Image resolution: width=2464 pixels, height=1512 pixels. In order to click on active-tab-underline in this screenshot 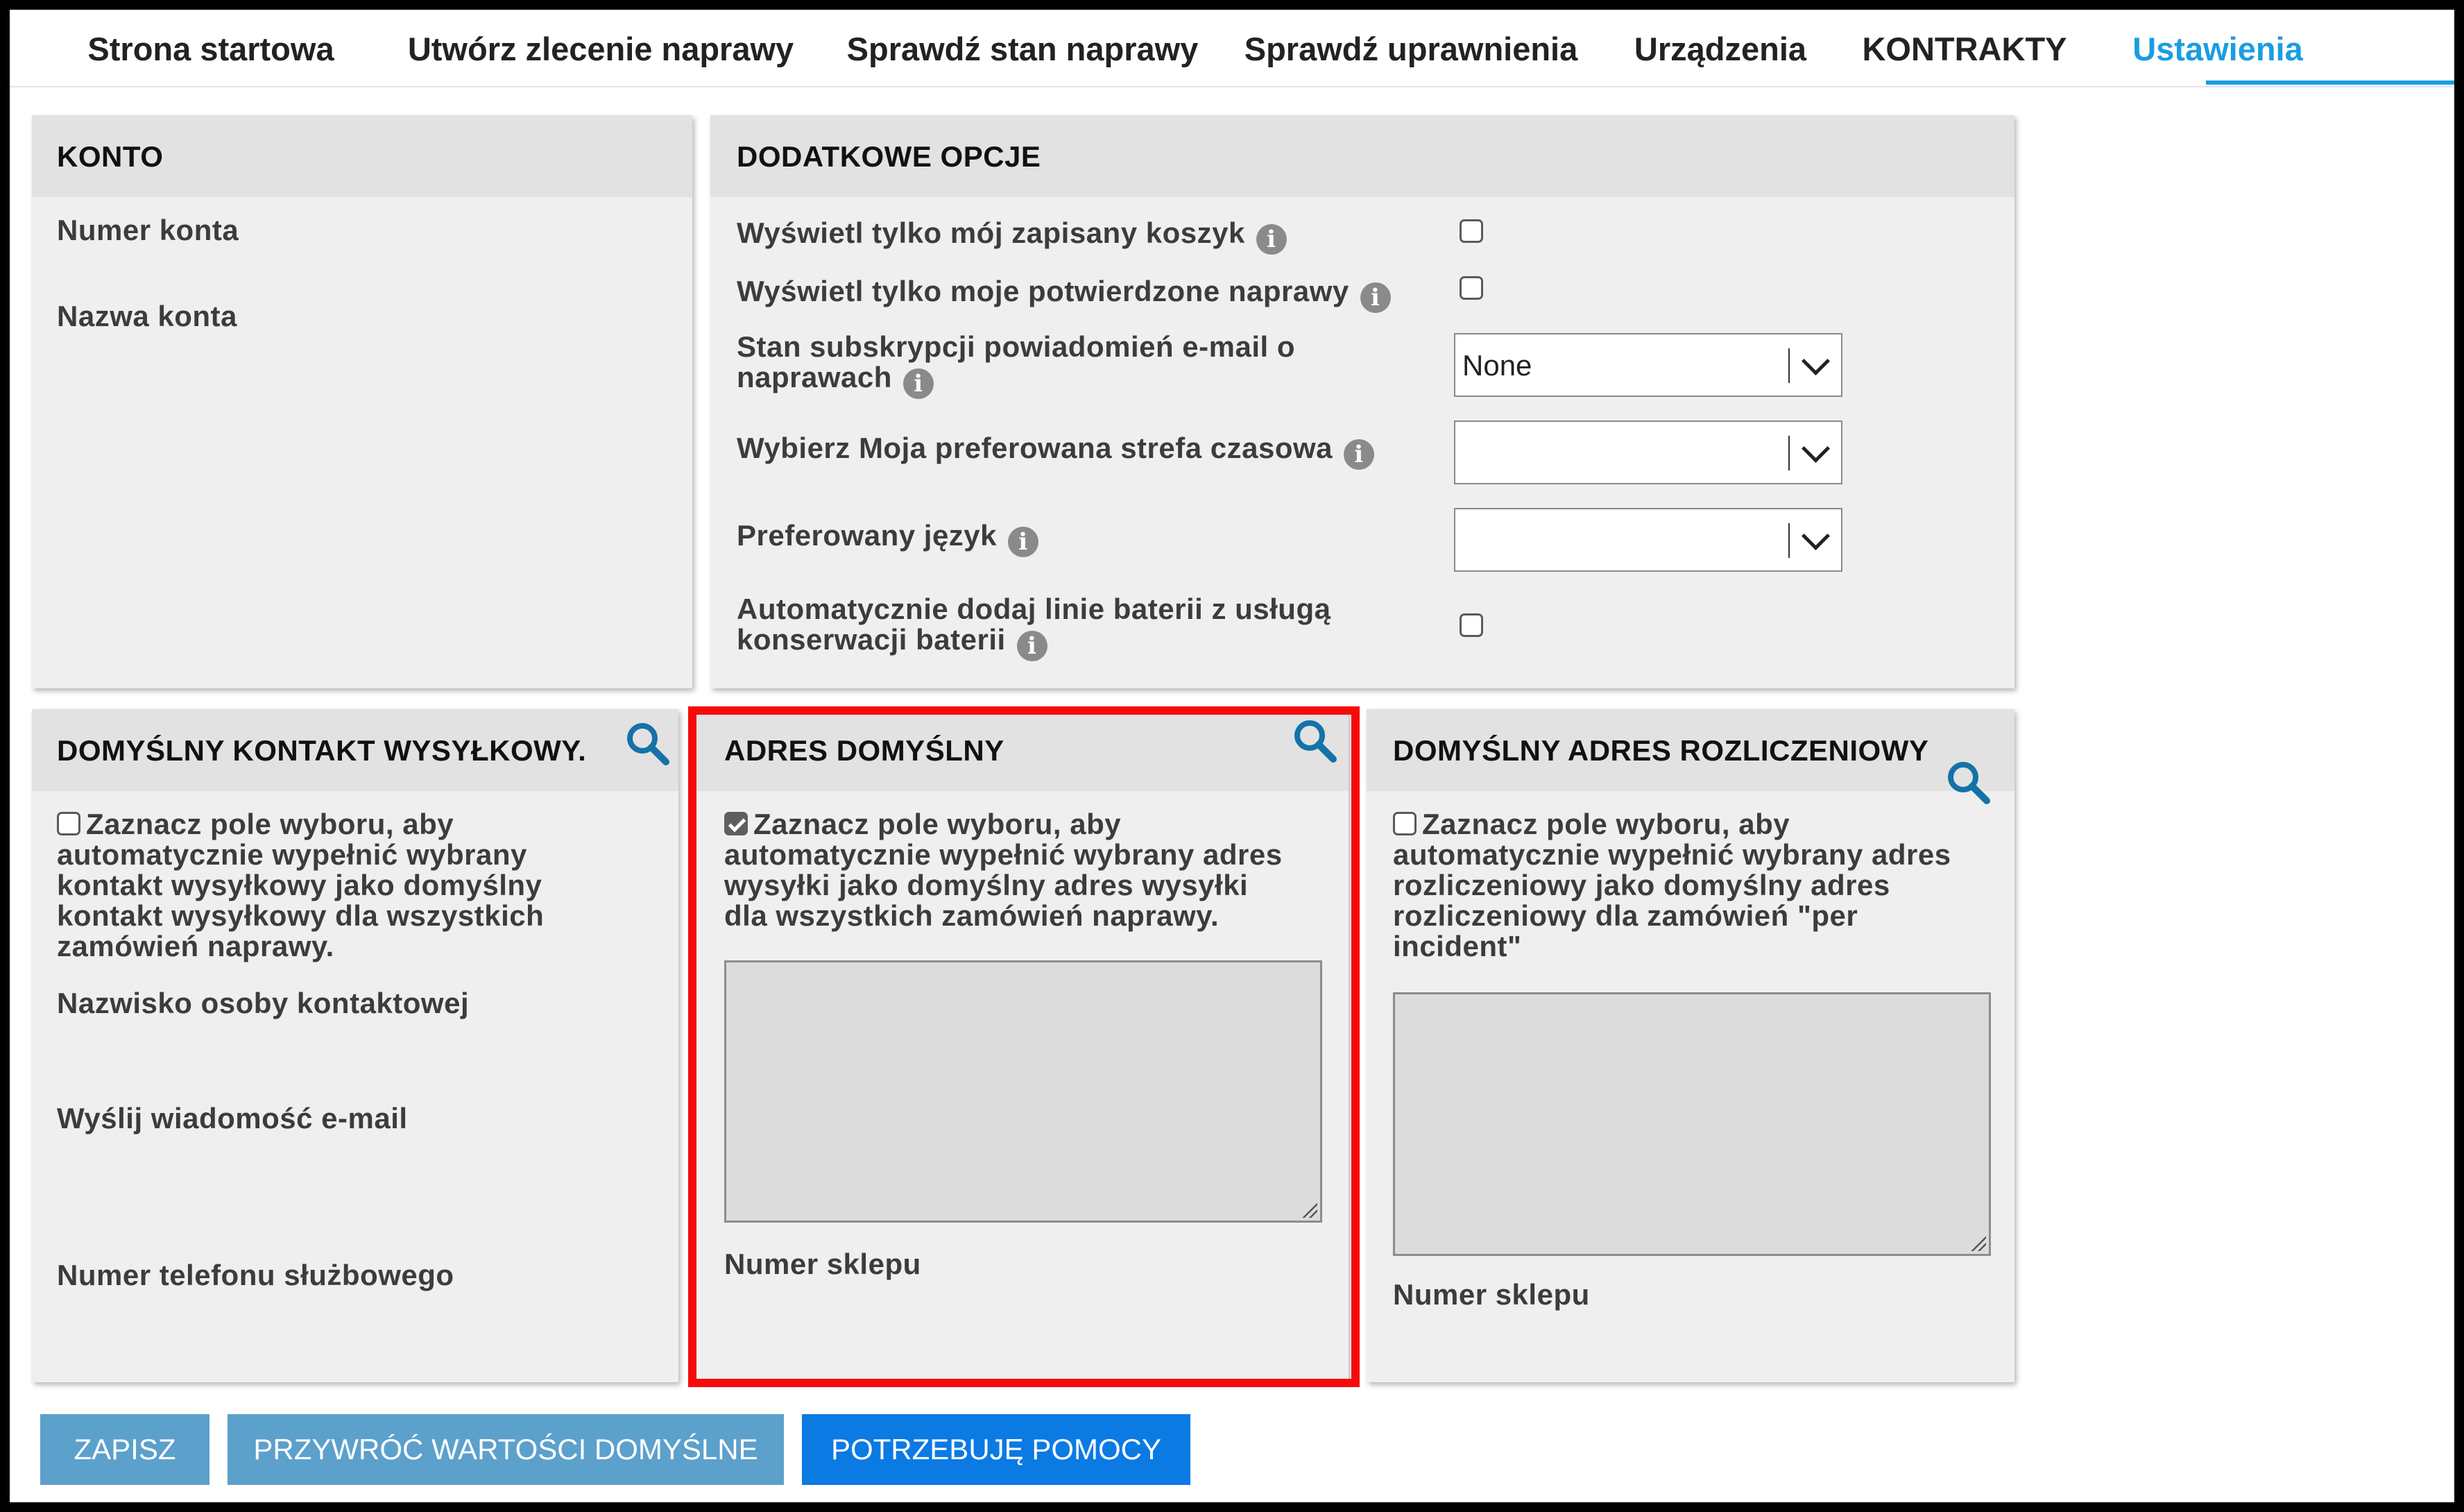, I will do `click(2330, 82)`.